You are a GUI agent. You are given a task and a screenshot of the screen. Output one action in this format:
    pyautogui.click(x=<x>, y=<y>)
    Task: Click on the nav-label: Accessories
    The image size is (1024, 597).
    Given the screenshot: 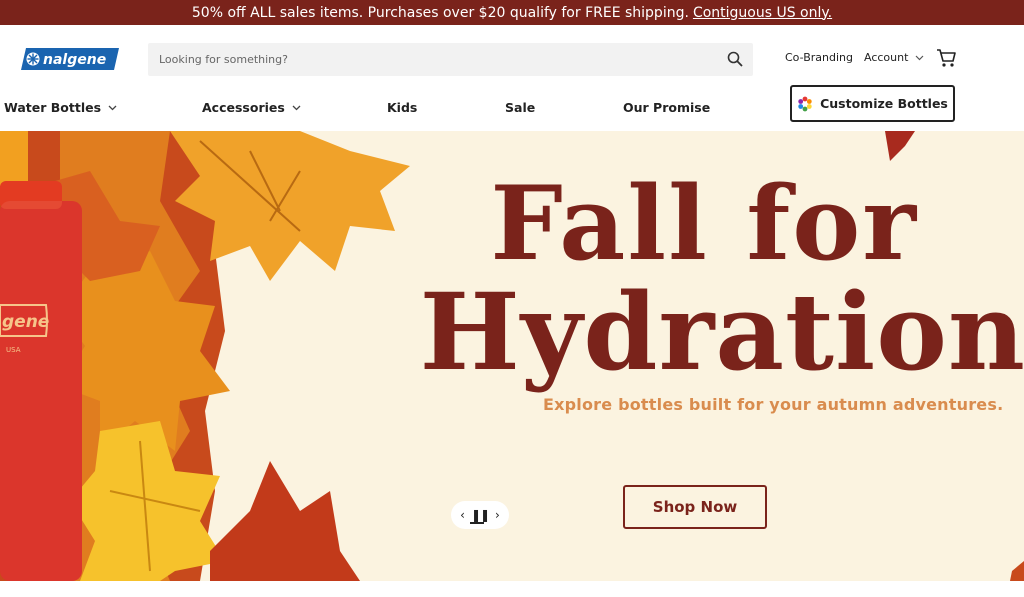 What is the action you would take?
    pyautogui.click(x=243, y=107)
    